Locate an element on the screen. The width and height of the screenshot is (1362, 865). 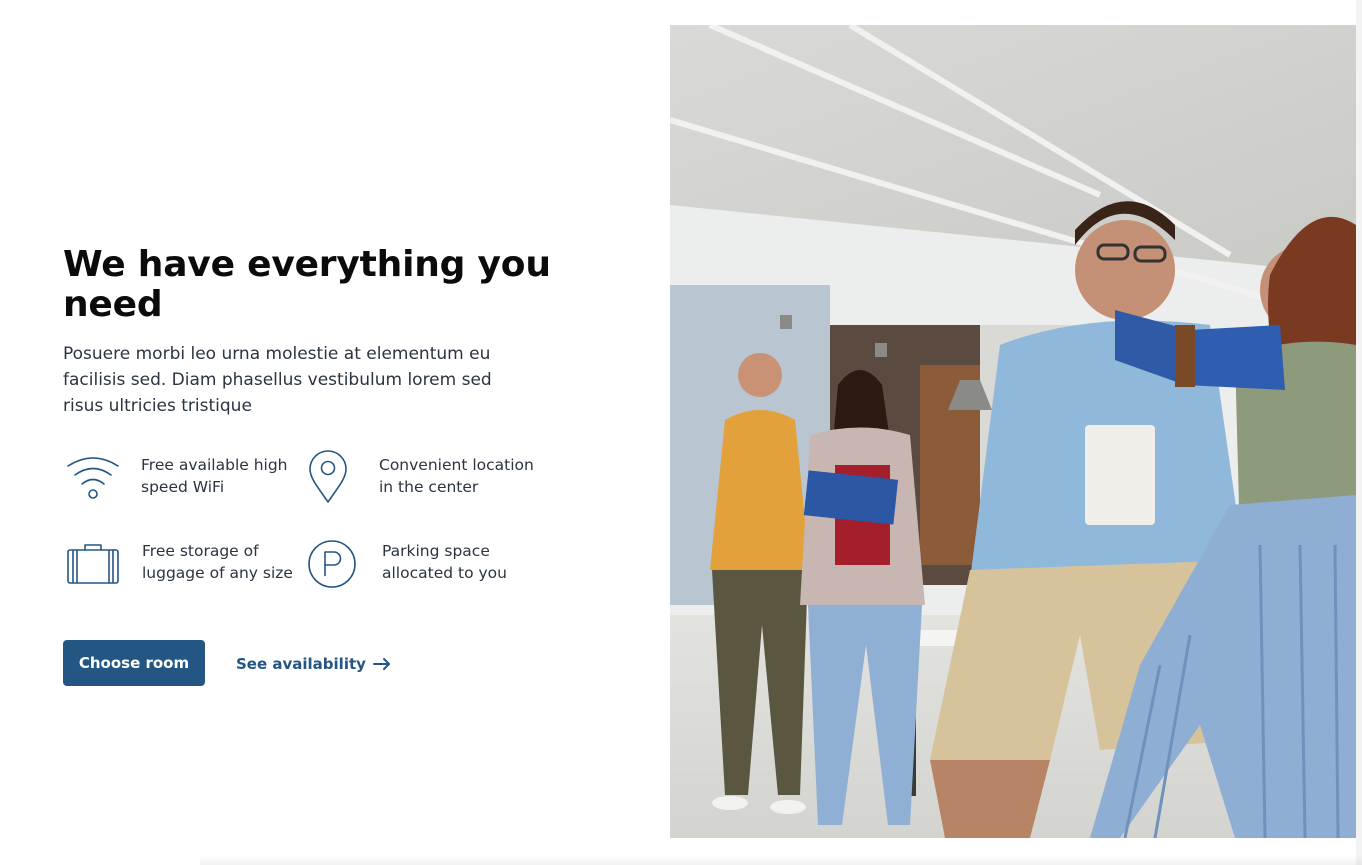
choose-room-button: Choose room is located at coordinates (134, 663).